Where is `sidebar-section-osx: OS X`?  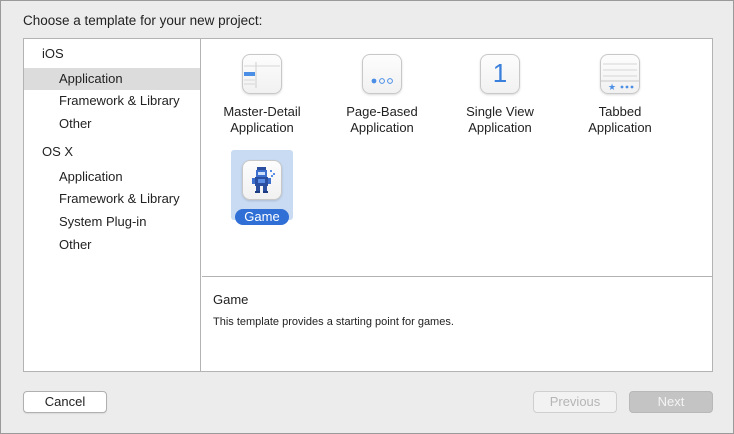
sidebar-section-osx: OS X is located at coordinates (58, 151).